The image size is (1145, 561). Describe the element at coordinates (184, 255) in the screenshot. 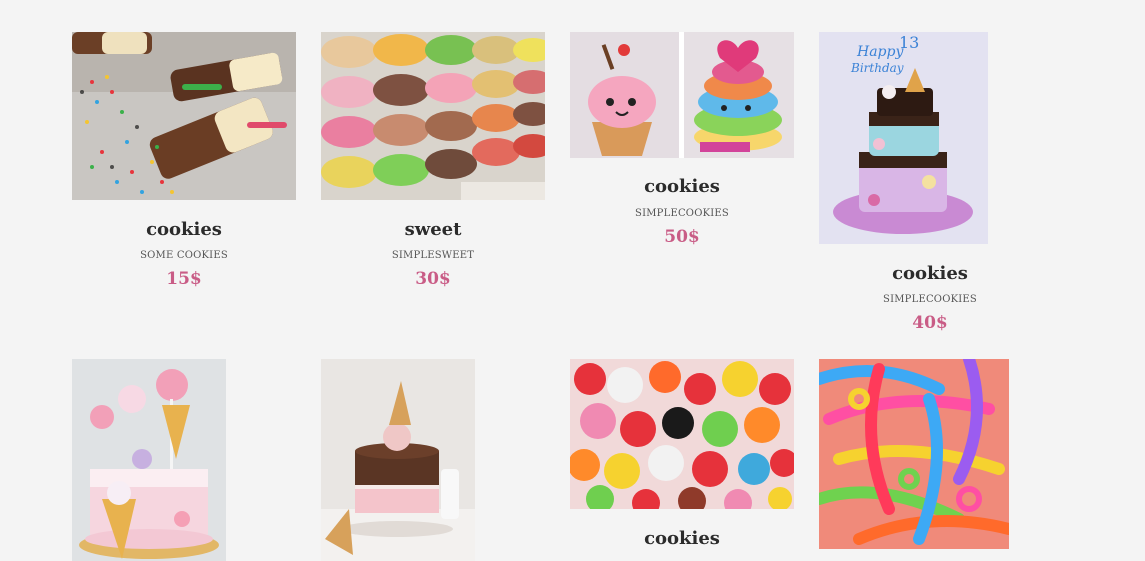

I see `product-subtitle: SOME COOKIES` at that location.